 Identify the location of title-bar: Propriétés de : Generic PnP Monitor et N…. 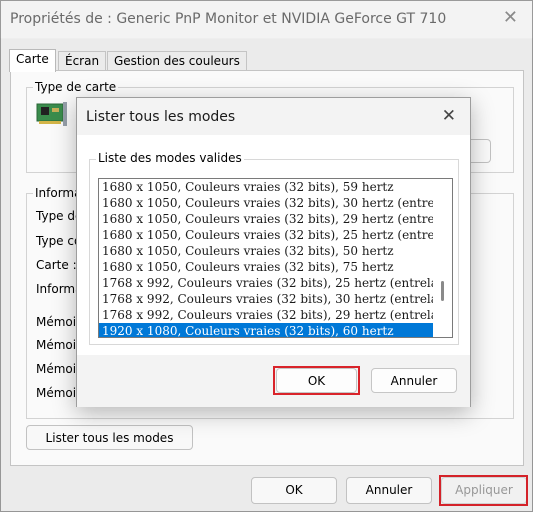
(266, 20).